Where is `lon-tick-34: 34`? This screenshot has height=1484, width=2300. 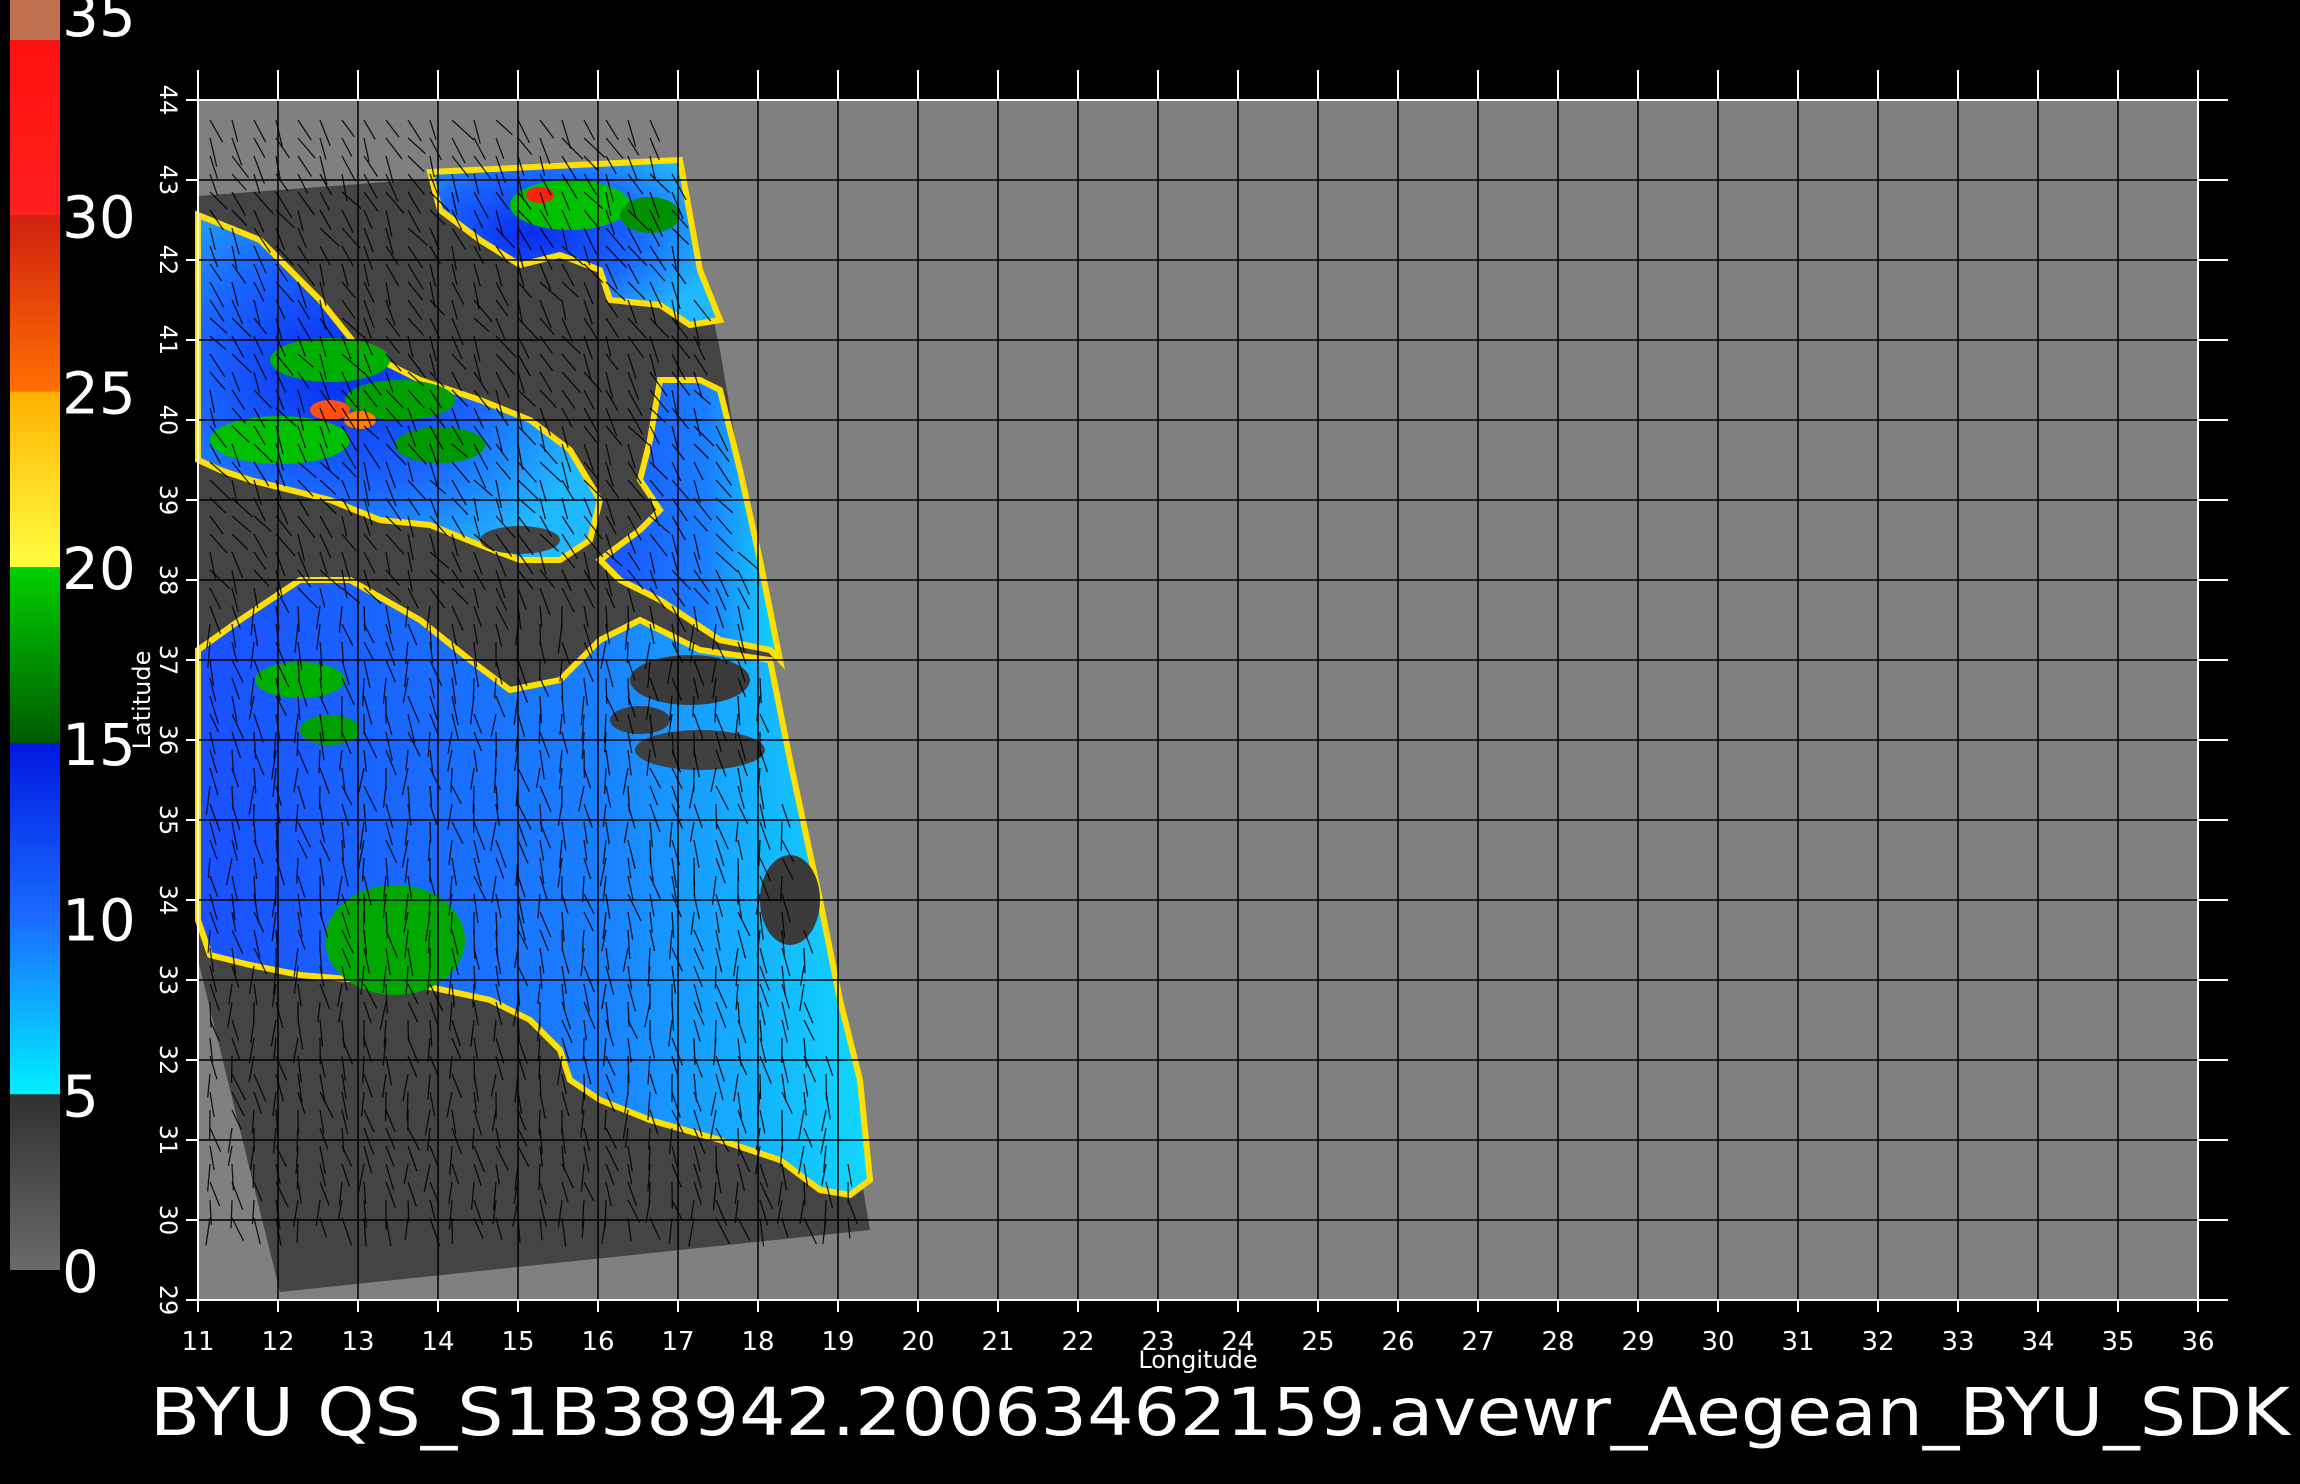
lon-tick-34: 34 is located at coordinates (2037, 1342).